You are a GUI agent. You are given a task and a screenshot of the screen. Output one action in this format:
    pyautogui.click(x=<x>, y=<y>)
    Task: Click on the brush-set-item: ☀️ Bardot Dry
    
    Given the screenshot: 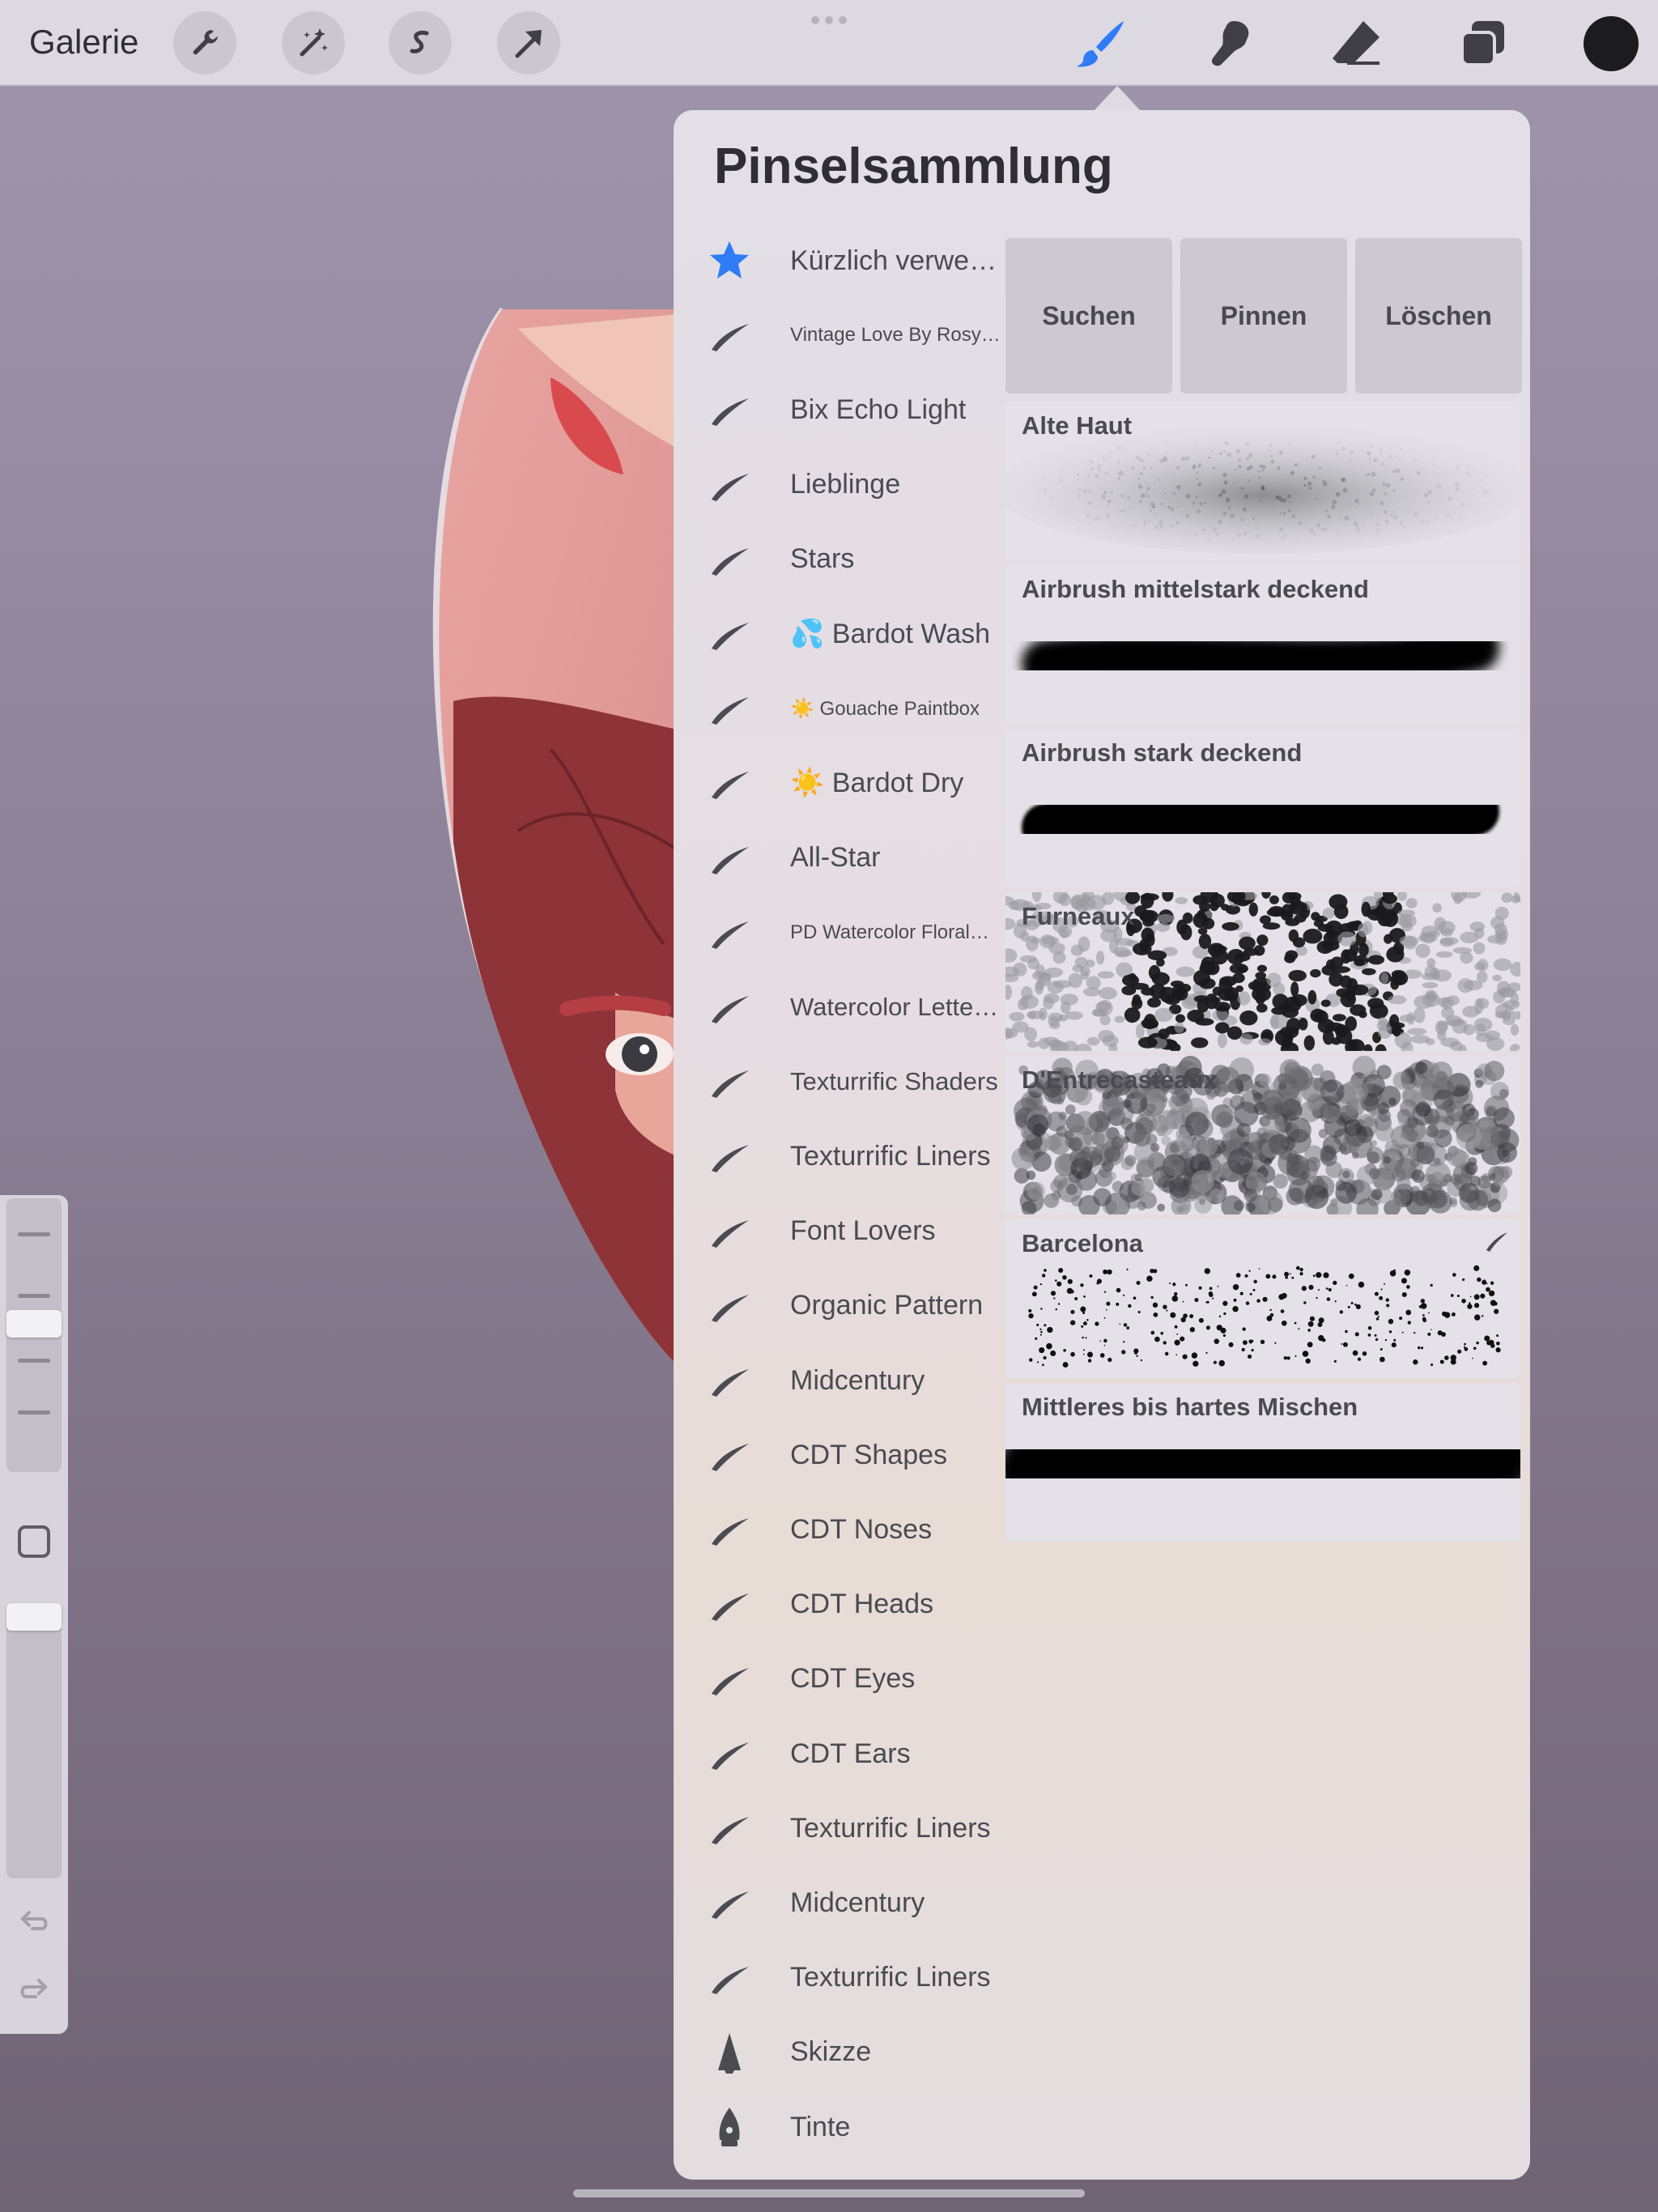 What is the action you would take?
    pyautogui.click(x=839, y=783)
    